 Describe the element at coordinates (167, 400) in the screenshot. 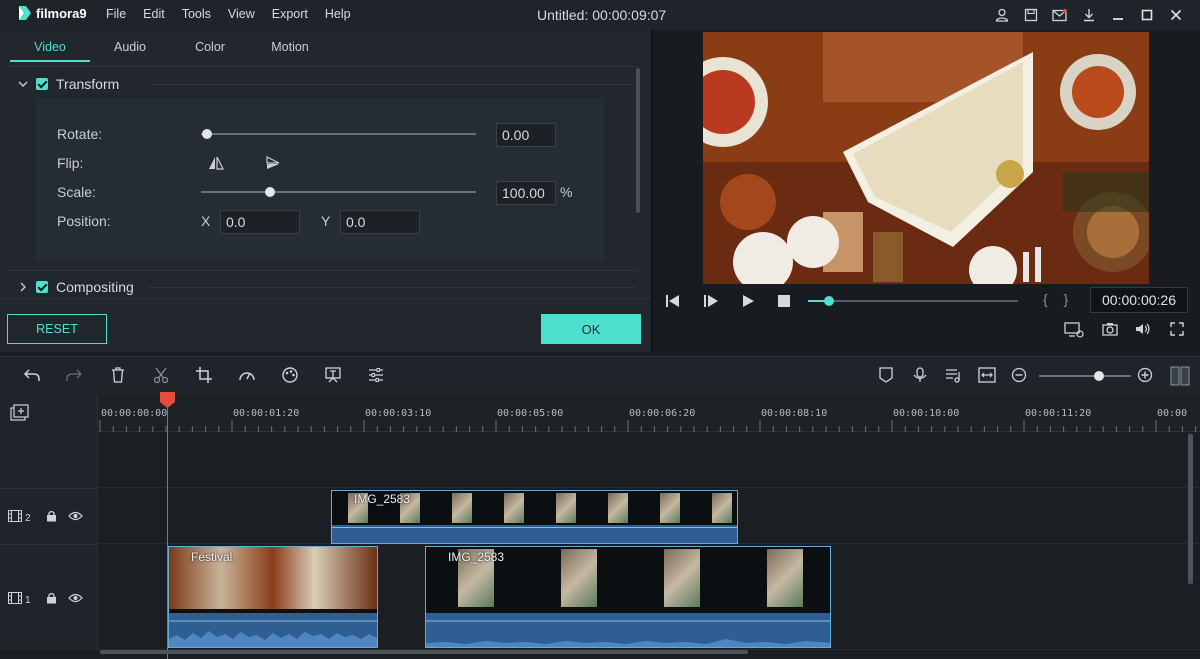

I see `playhead-marker-icon` at that location.